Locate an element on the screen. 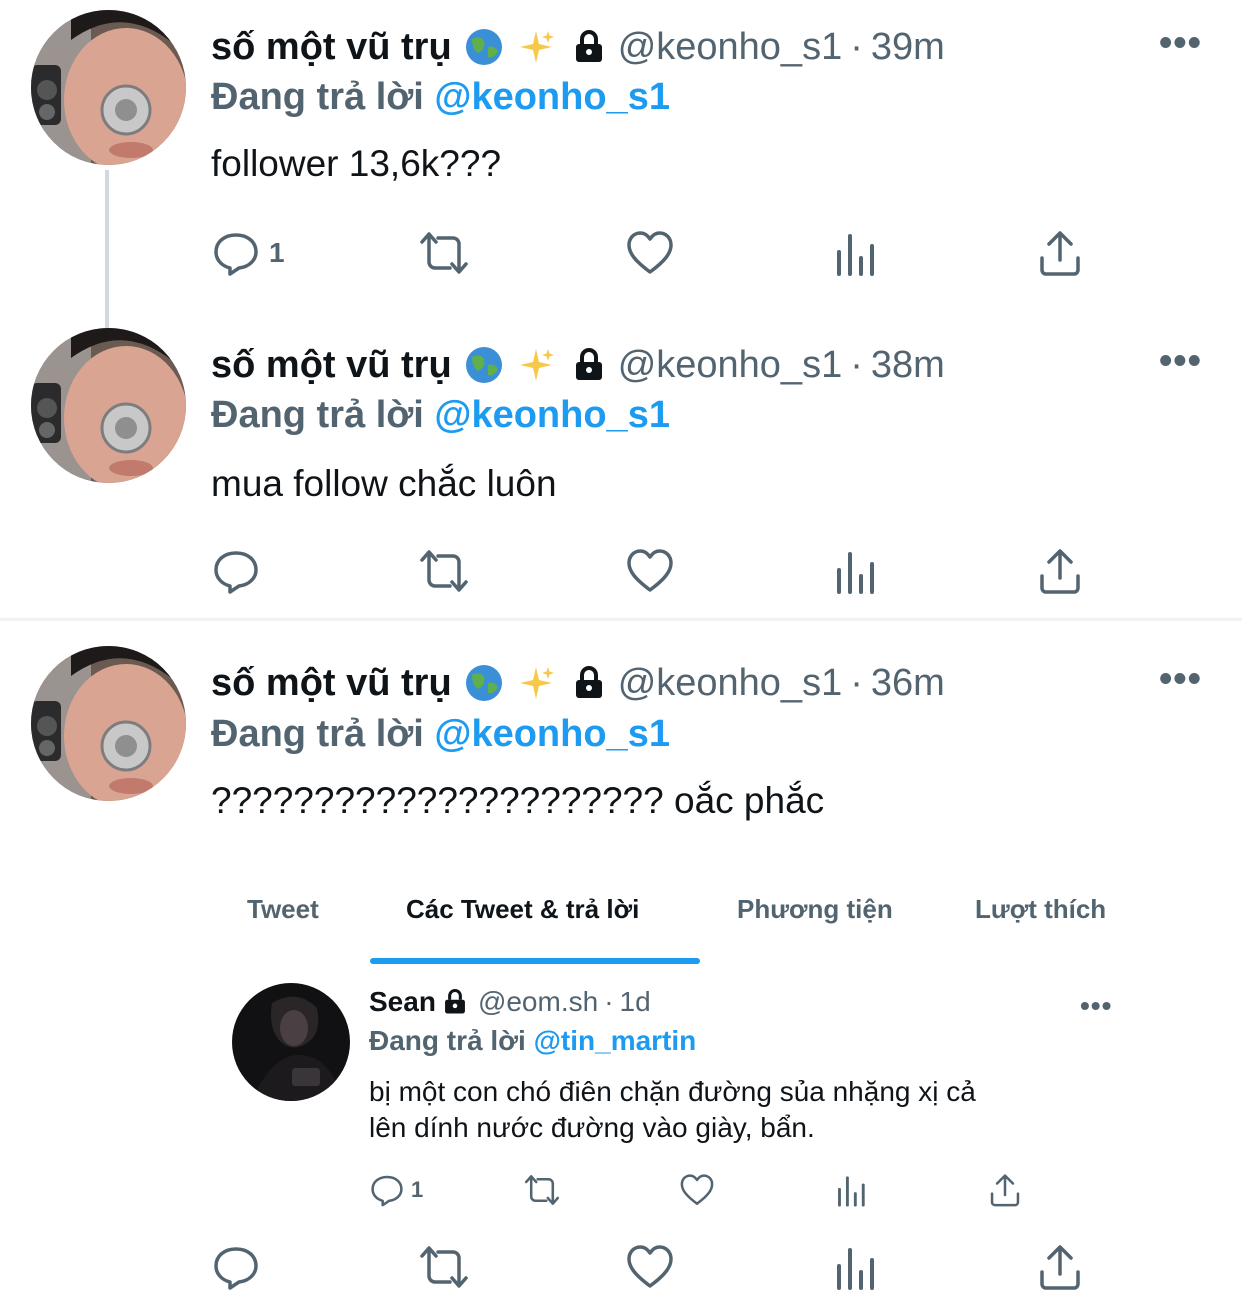  tweet-text: ?????????????????????? oắc phắc is located at coordinates (518, 800).